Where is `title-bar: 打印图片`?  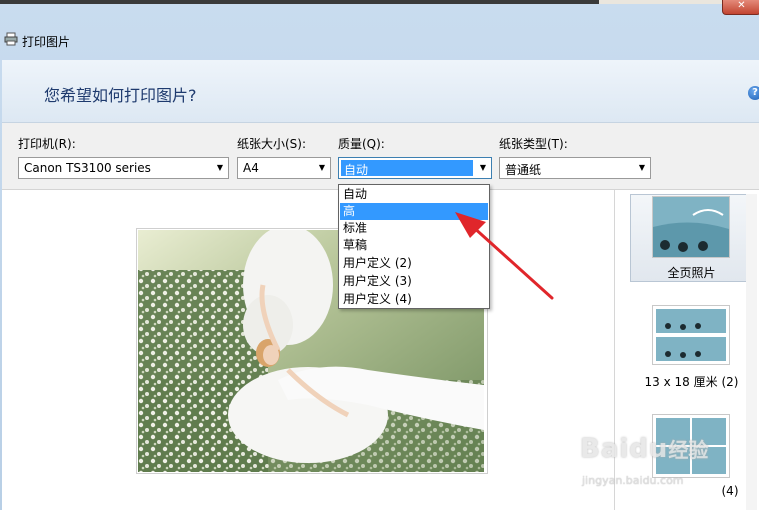 title-bar: 打印图片 is located at coordinates (379, 32).